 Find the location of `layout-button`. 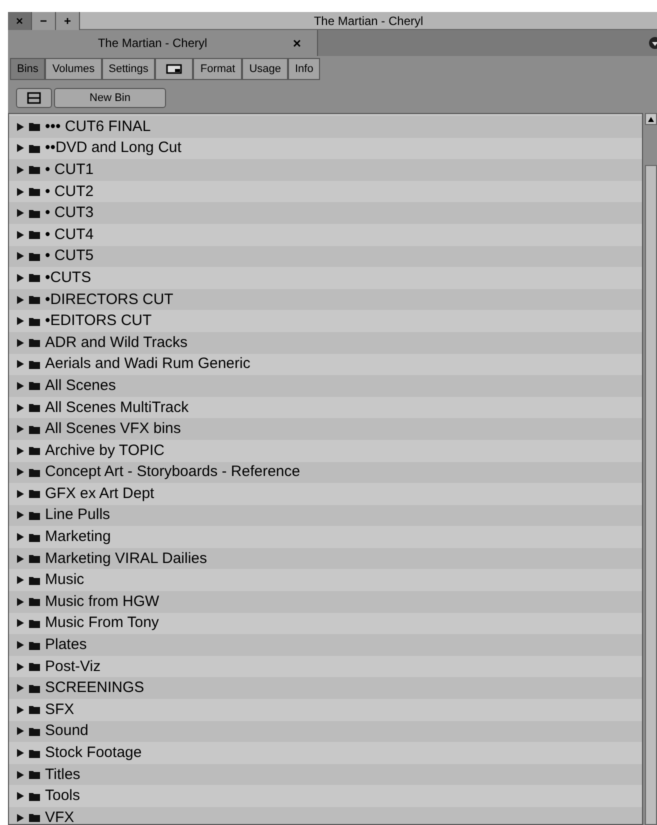

layout-button is located at coordinates (34, 98).